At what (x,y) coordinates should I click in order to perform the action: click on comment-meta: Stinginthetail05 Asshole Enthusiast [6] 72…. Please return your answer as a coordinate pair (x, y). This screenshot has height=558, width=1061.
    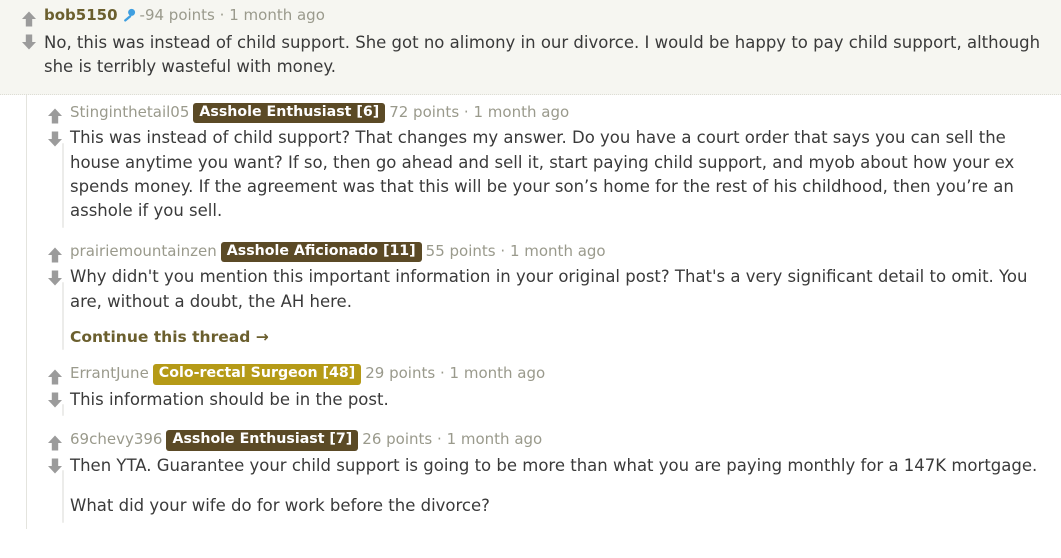
    Looking at the image, I should click on (558, 113).